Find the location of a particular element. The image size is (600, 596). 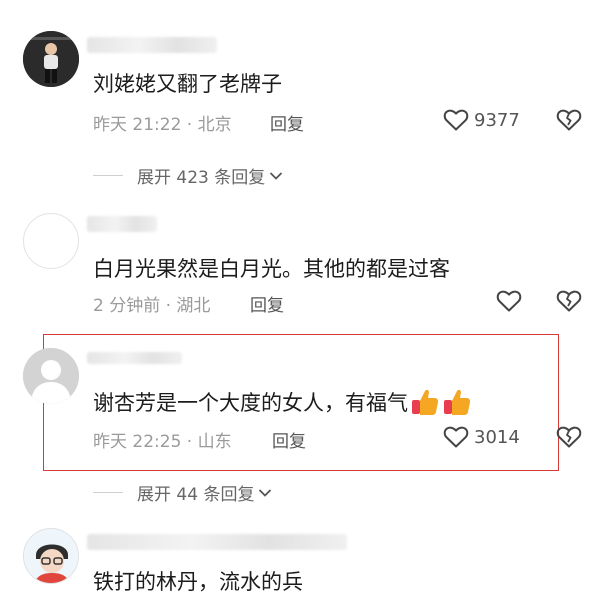

comment-text: 刘姥姥又翻了老牌子 is located at coordinates (187, 84).